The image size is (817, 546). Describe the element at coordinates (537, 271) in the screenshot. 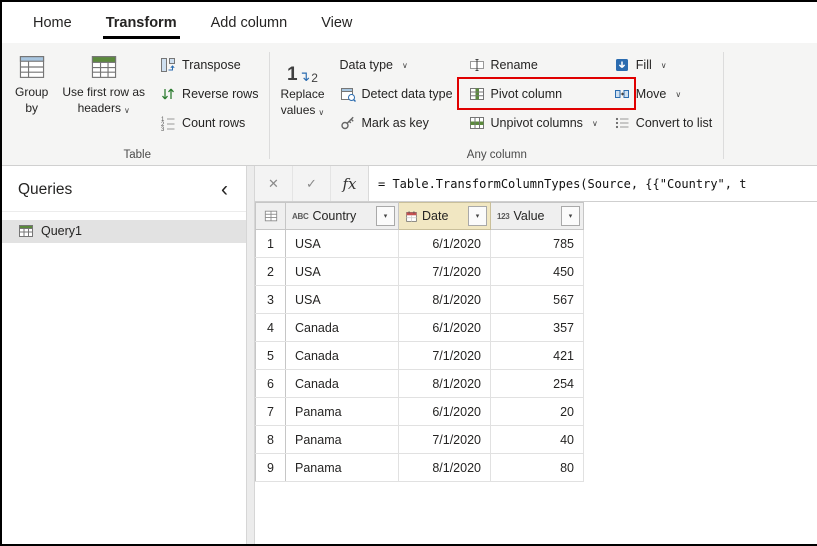

I see `cell-value: 450` at that location.